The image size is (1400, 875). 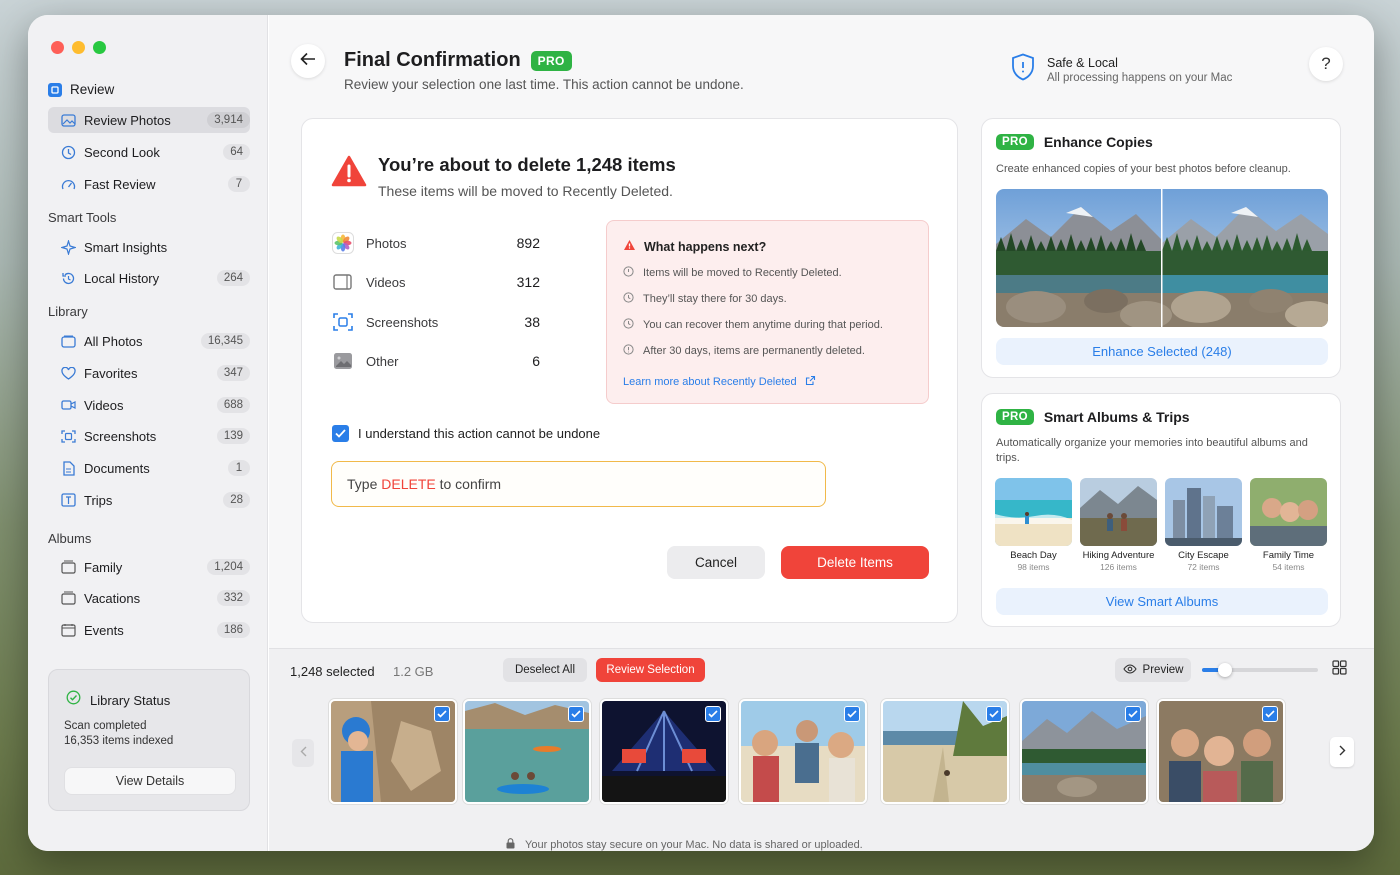 I want to click on screenshots-count: 38, so click(x=532, y=322).